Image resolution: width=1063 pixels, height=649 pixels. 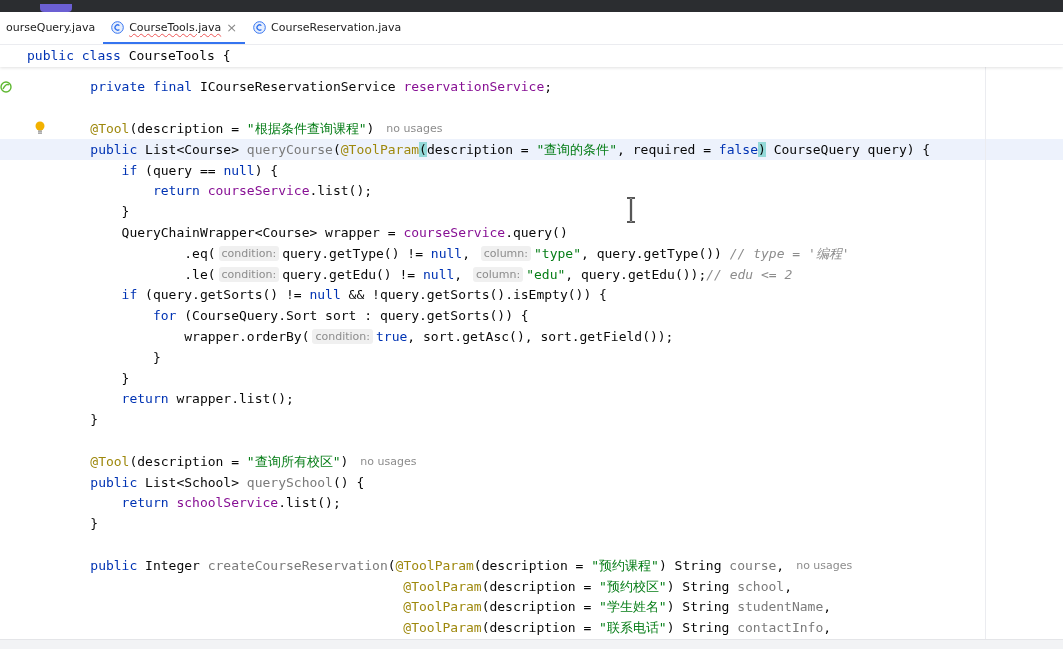 I want to click on code-text: public class CourseTools {, so click(x=129, y=56).